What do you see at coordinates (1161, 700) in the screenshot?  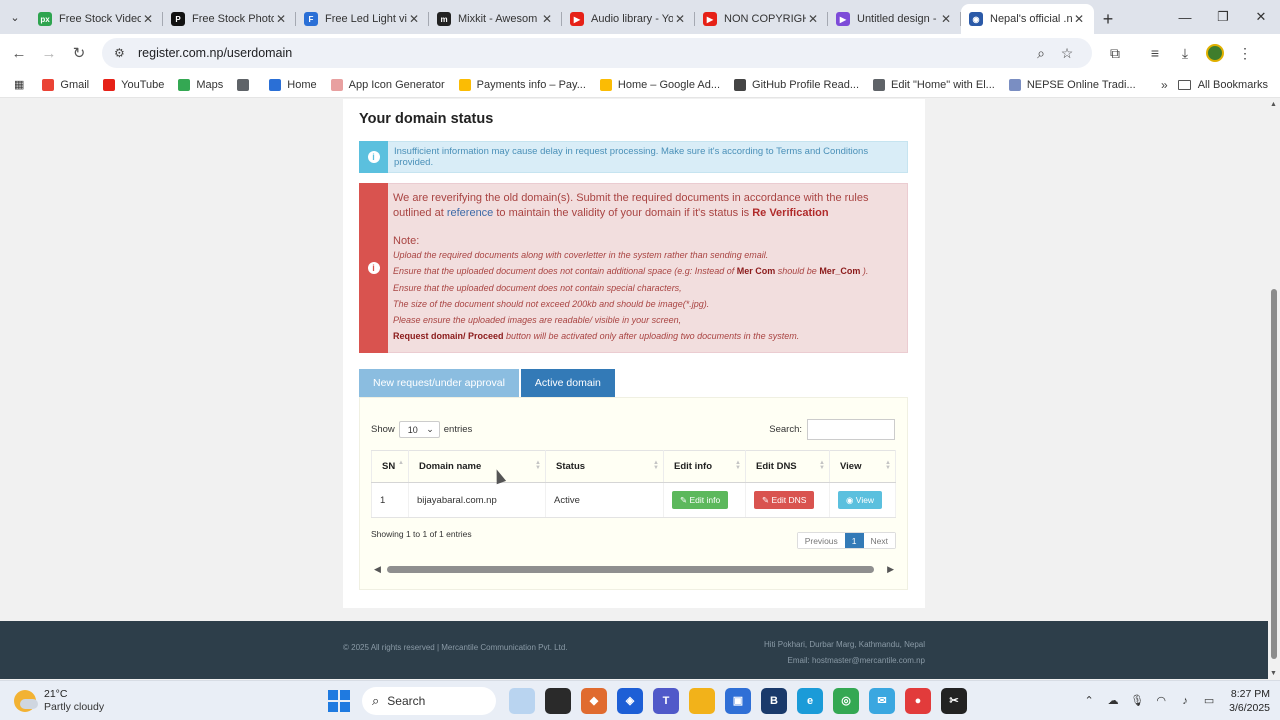 I see `wifi-icon: ◠` at bounding box center [1161, 700].